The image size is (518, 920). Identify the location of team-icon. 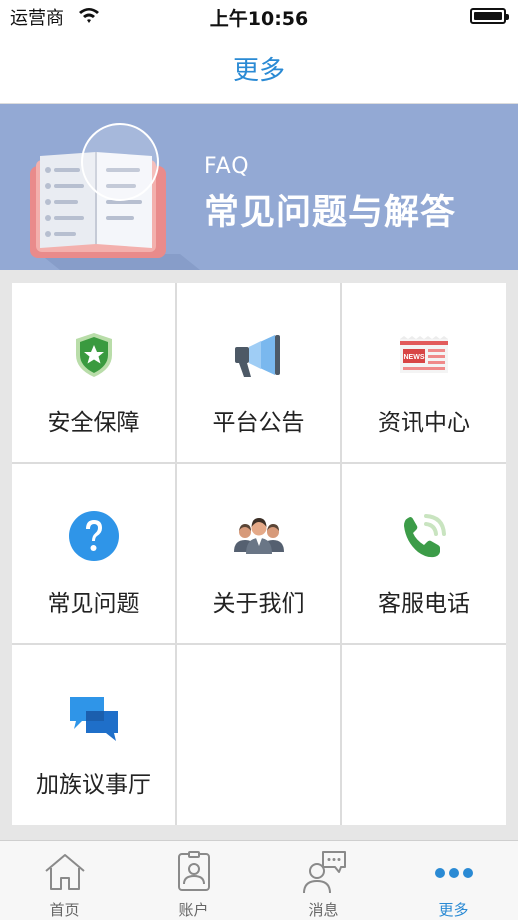
(258, 536).